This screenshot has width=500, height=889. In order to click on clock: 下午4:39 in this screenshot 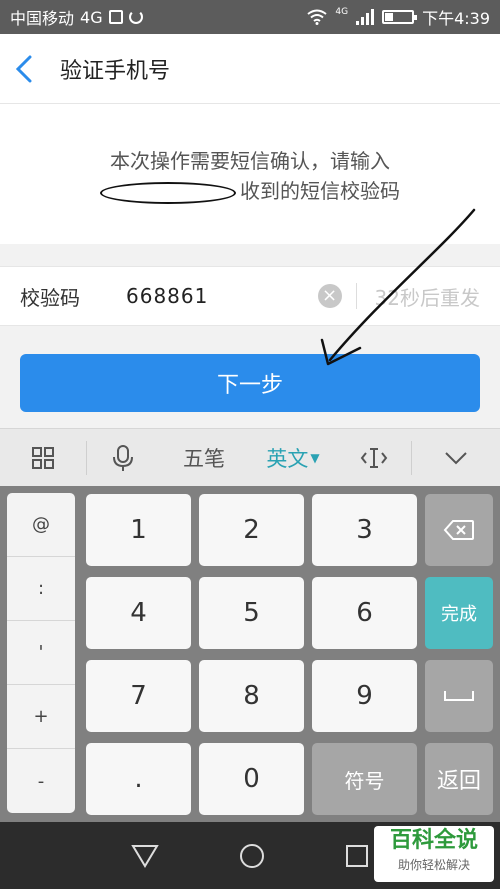, I will do `click(456, 18)`.